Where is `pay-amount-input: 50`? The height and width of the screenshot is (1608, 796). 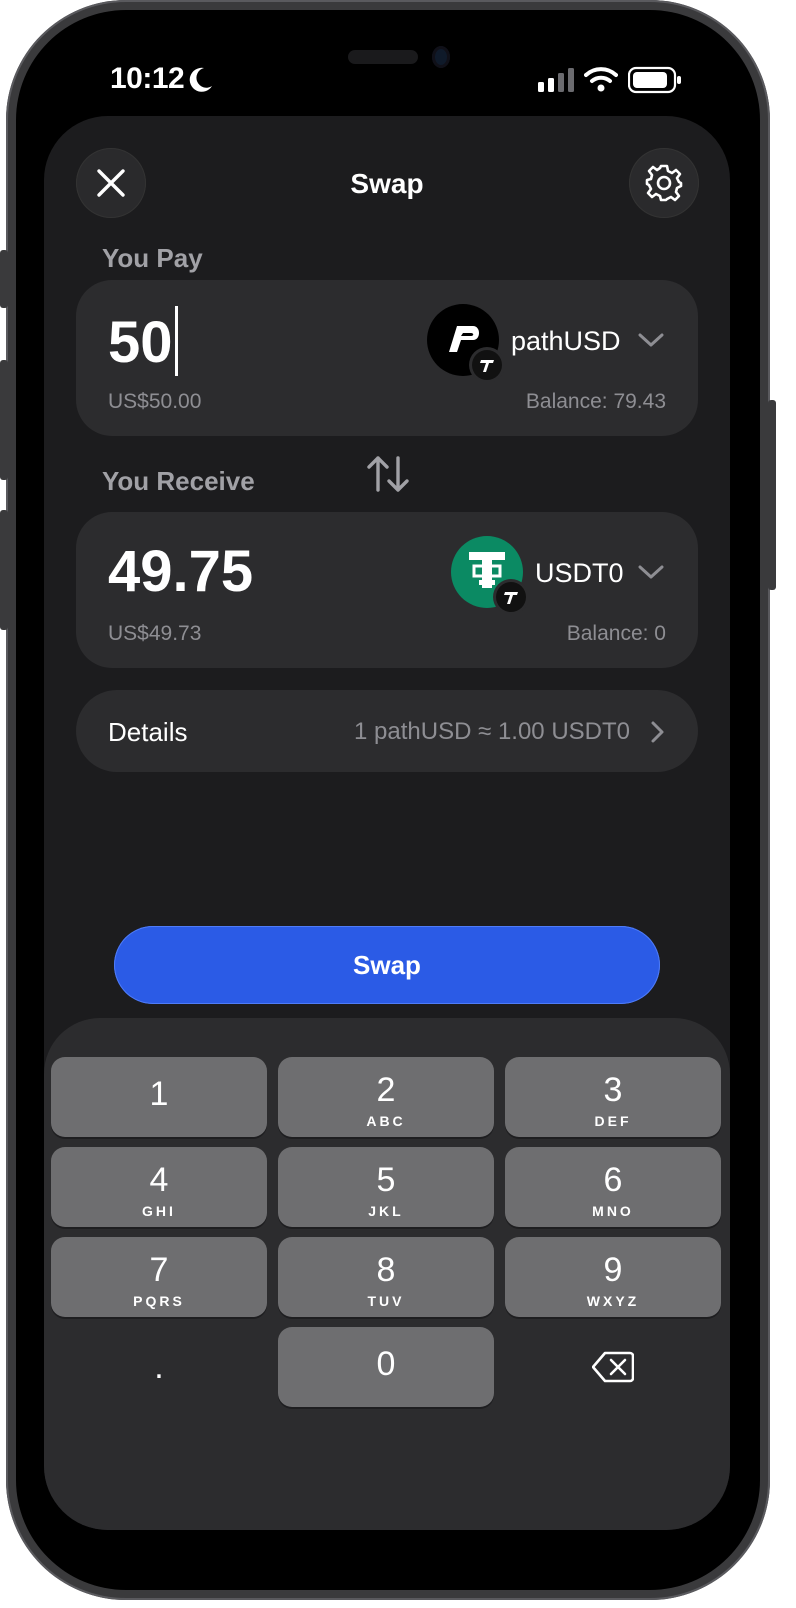 pay-amount-input: 50 is located at coordinates (143, 341).